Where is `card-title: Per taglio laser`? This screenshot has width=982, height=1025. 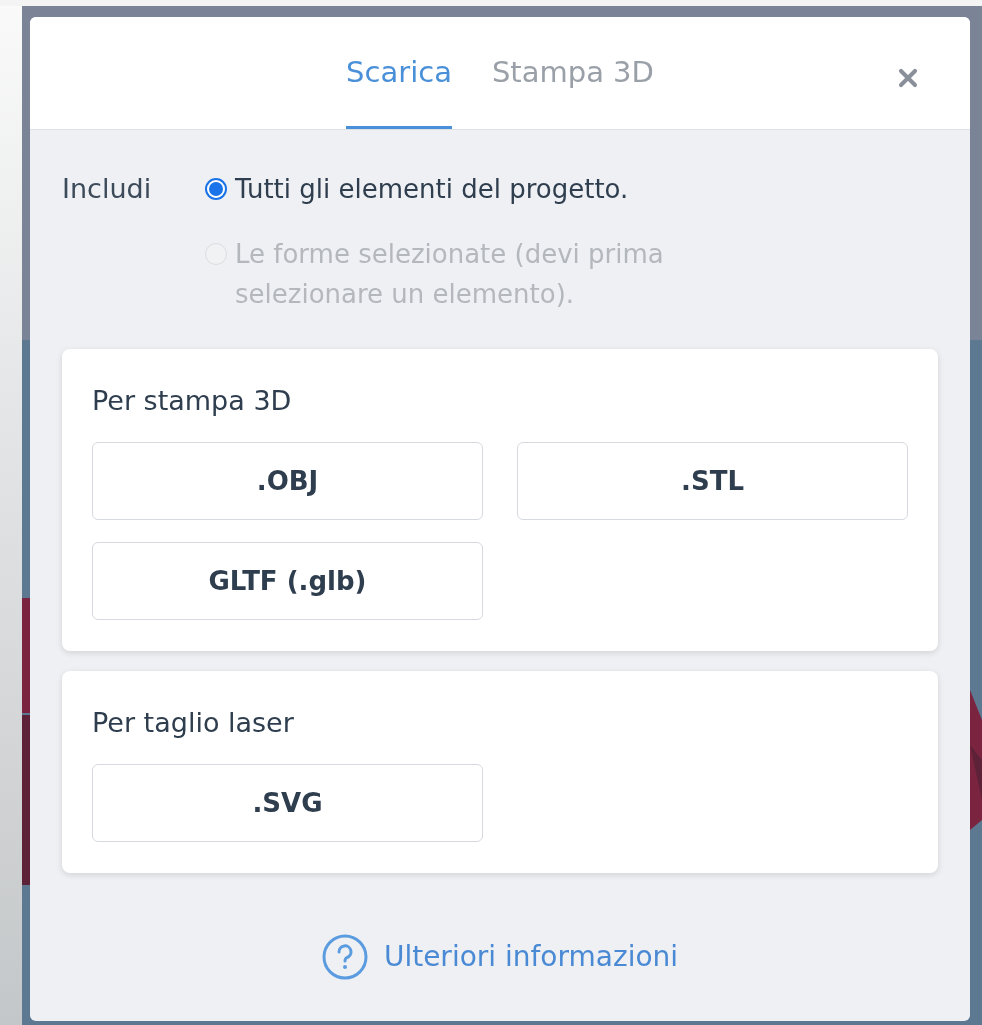
card-title: Per taglio laser is located at coordinates (193, 723).